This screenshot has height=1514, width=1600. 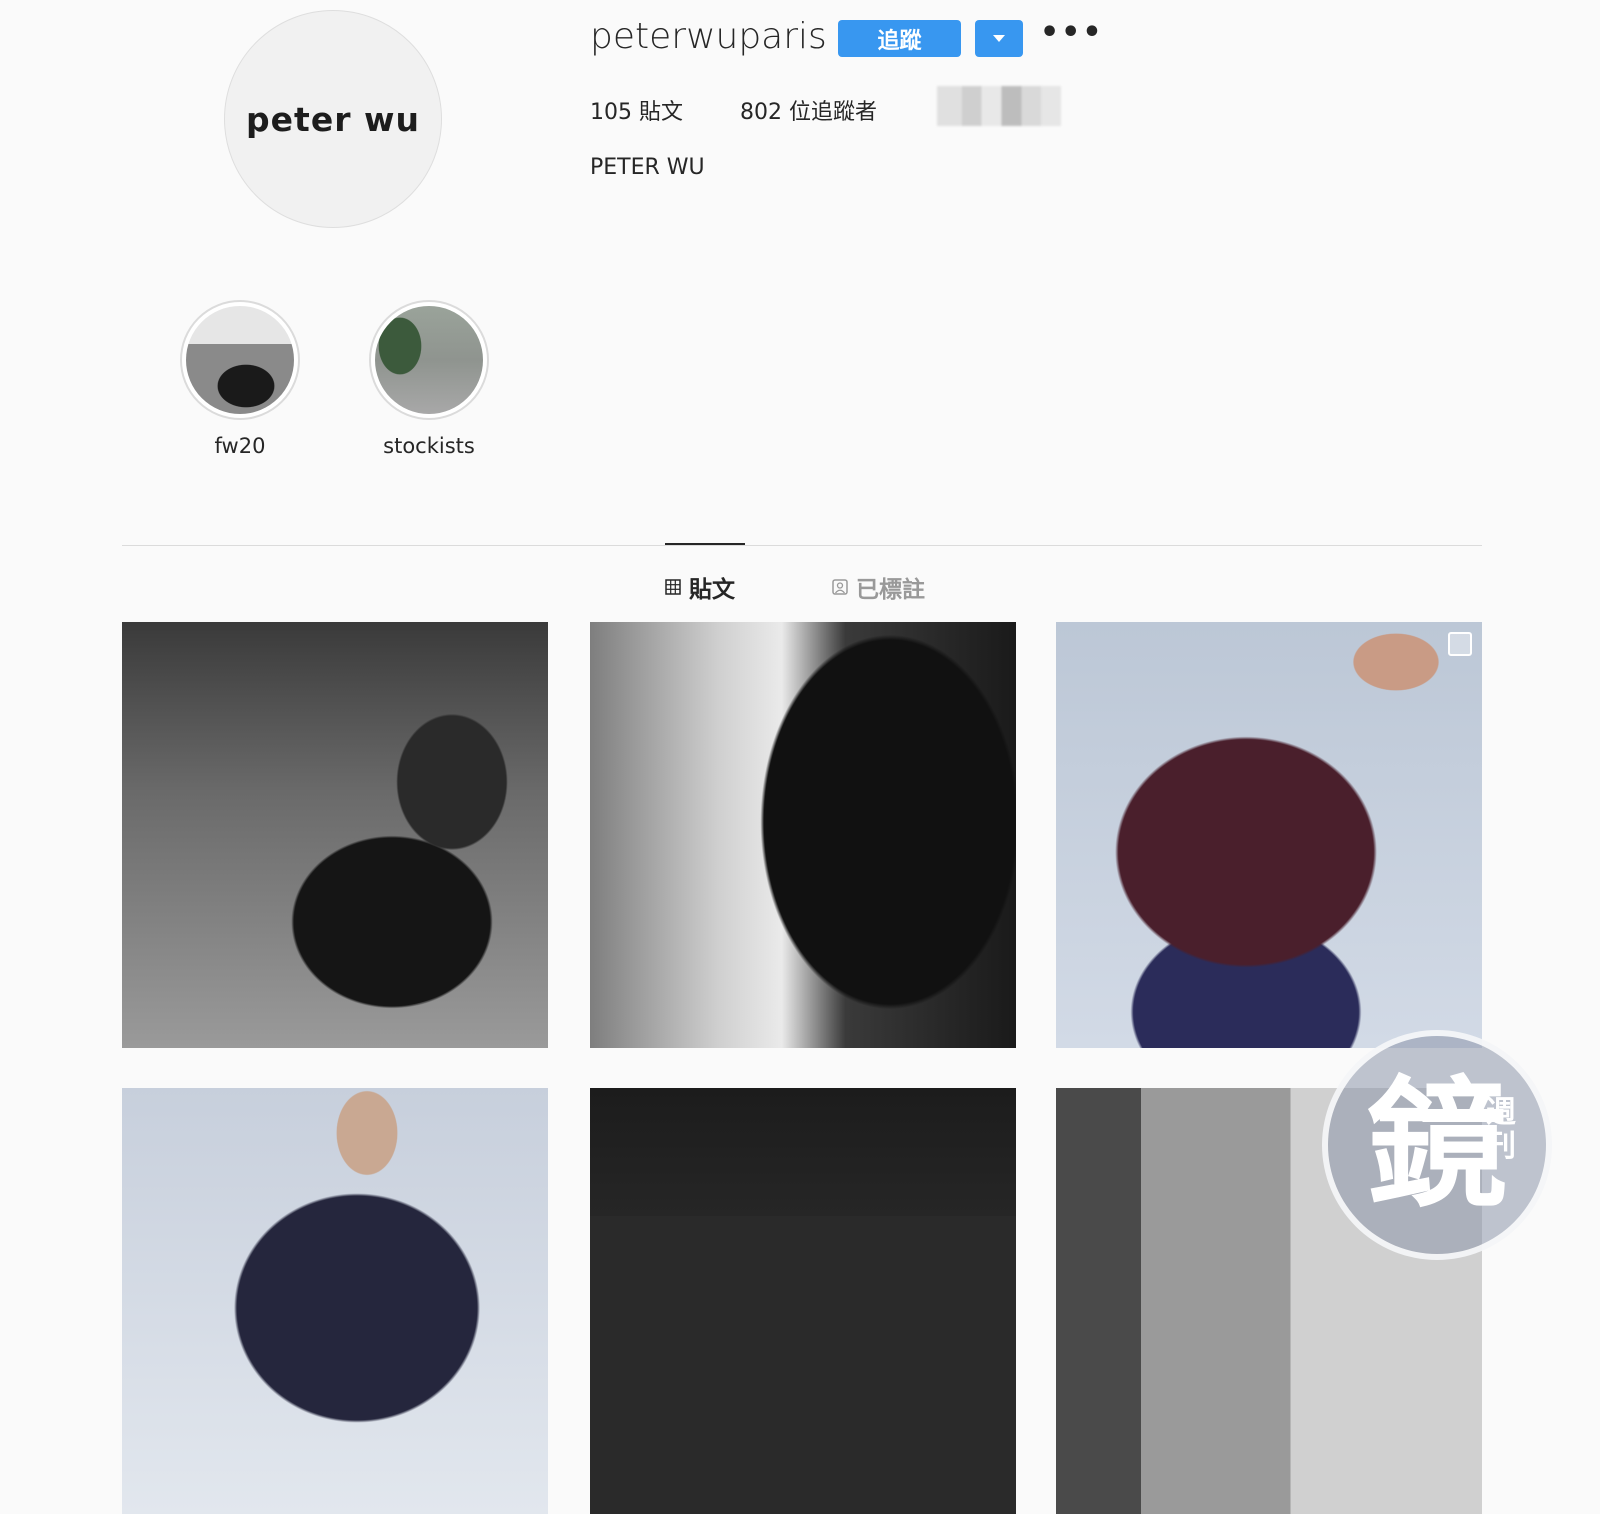 I want to click on profile-full-name: PETER WU, so click(x=647, y=167).